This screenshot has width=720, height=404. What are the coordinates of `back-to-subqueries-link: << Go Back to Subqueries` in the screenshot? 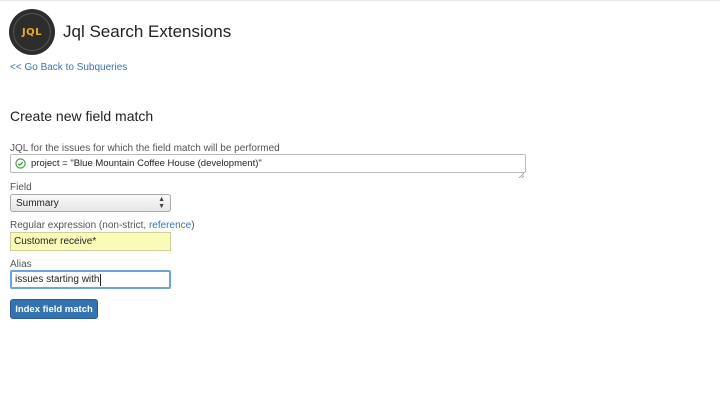 It's located at (68, 67).